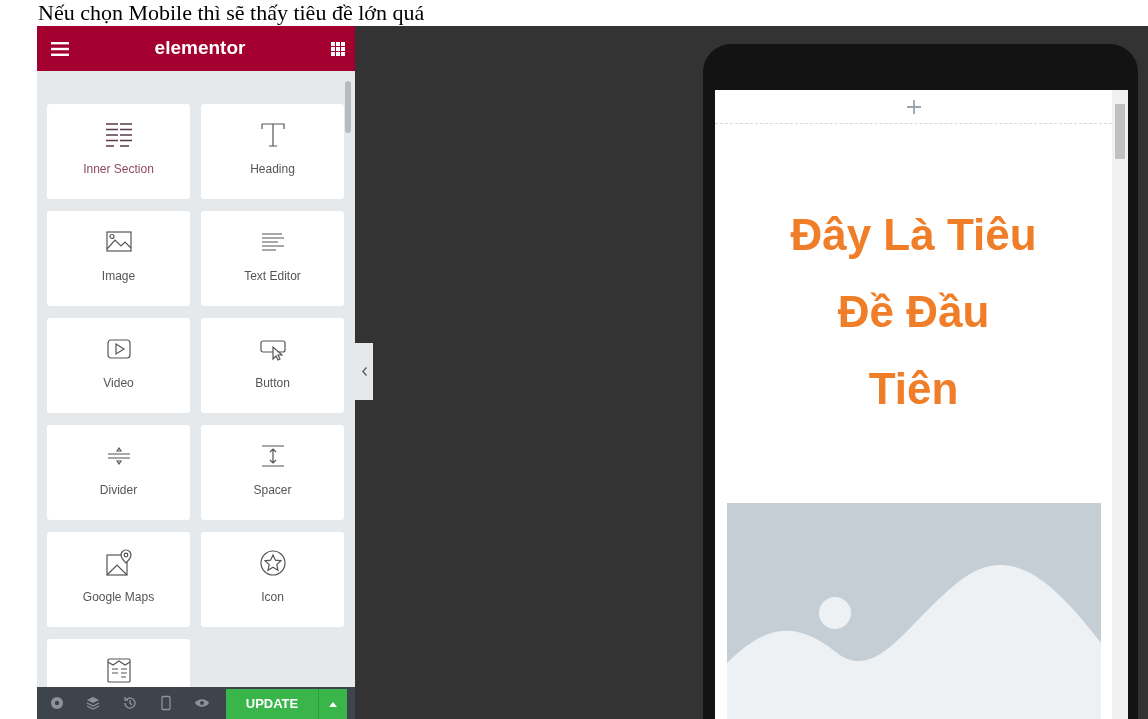 This screenshot has width=1148, height=719. I want to click on publish-options-button, so click(332, 704).